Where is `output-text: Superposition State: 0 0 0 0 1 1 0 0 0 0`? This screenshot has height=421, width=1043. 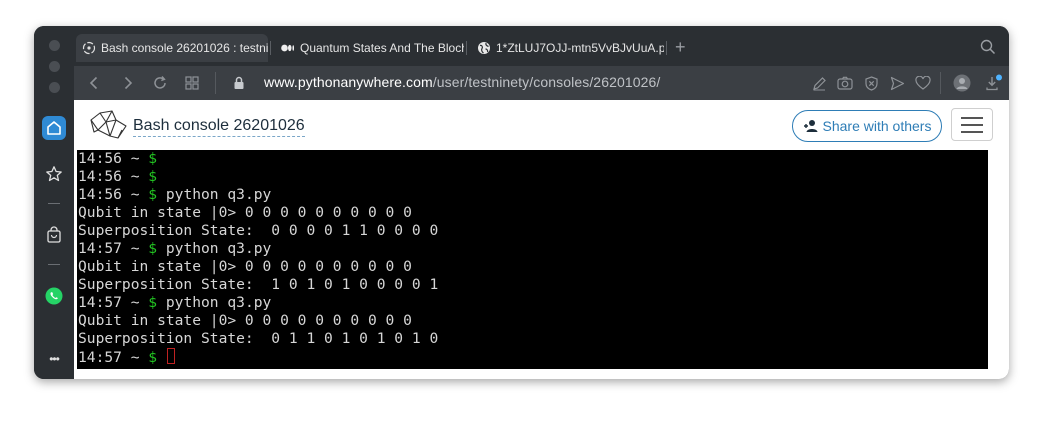
output-text: Superposition State: 0 0 0 0 1 1 0 0 0 0 is located at coordinates (258, 230).